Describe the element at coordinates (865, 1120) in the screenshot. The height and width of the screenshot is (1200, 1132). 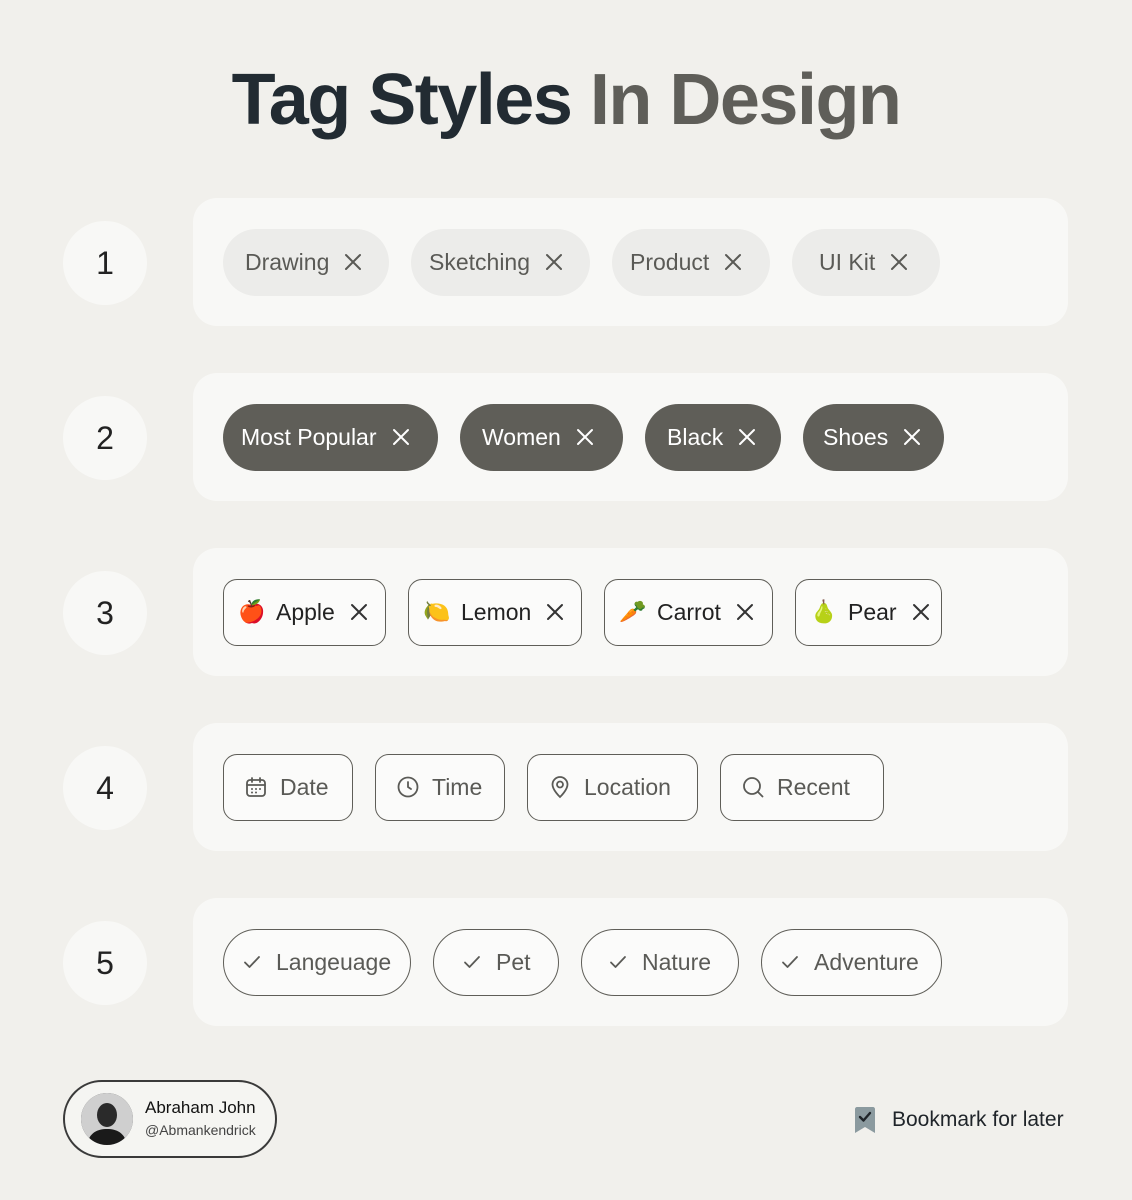
I see `bookmark-icon` at that location.